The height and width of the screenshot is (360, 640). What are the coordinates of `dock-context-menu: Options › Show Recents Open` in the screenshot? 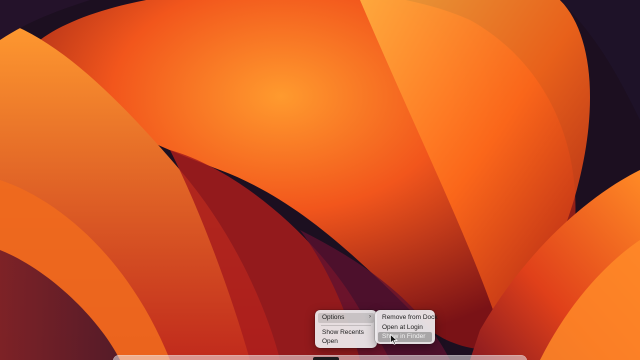 It's located at (346, 329).